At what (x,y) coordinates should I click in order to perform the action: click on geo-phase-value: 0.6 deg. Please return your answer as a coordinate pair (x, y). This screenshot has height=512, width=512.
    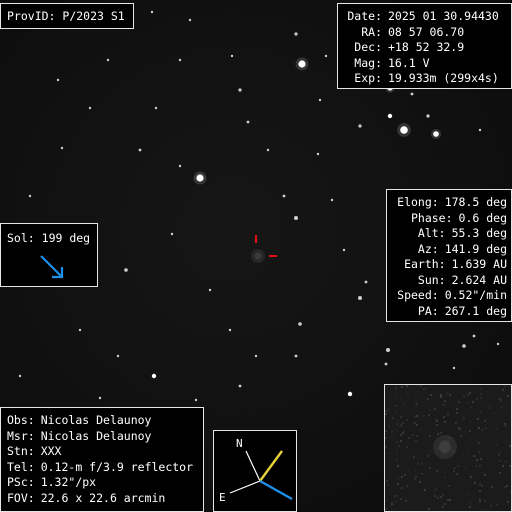
    Looking at the image, I should click on (482, 217).